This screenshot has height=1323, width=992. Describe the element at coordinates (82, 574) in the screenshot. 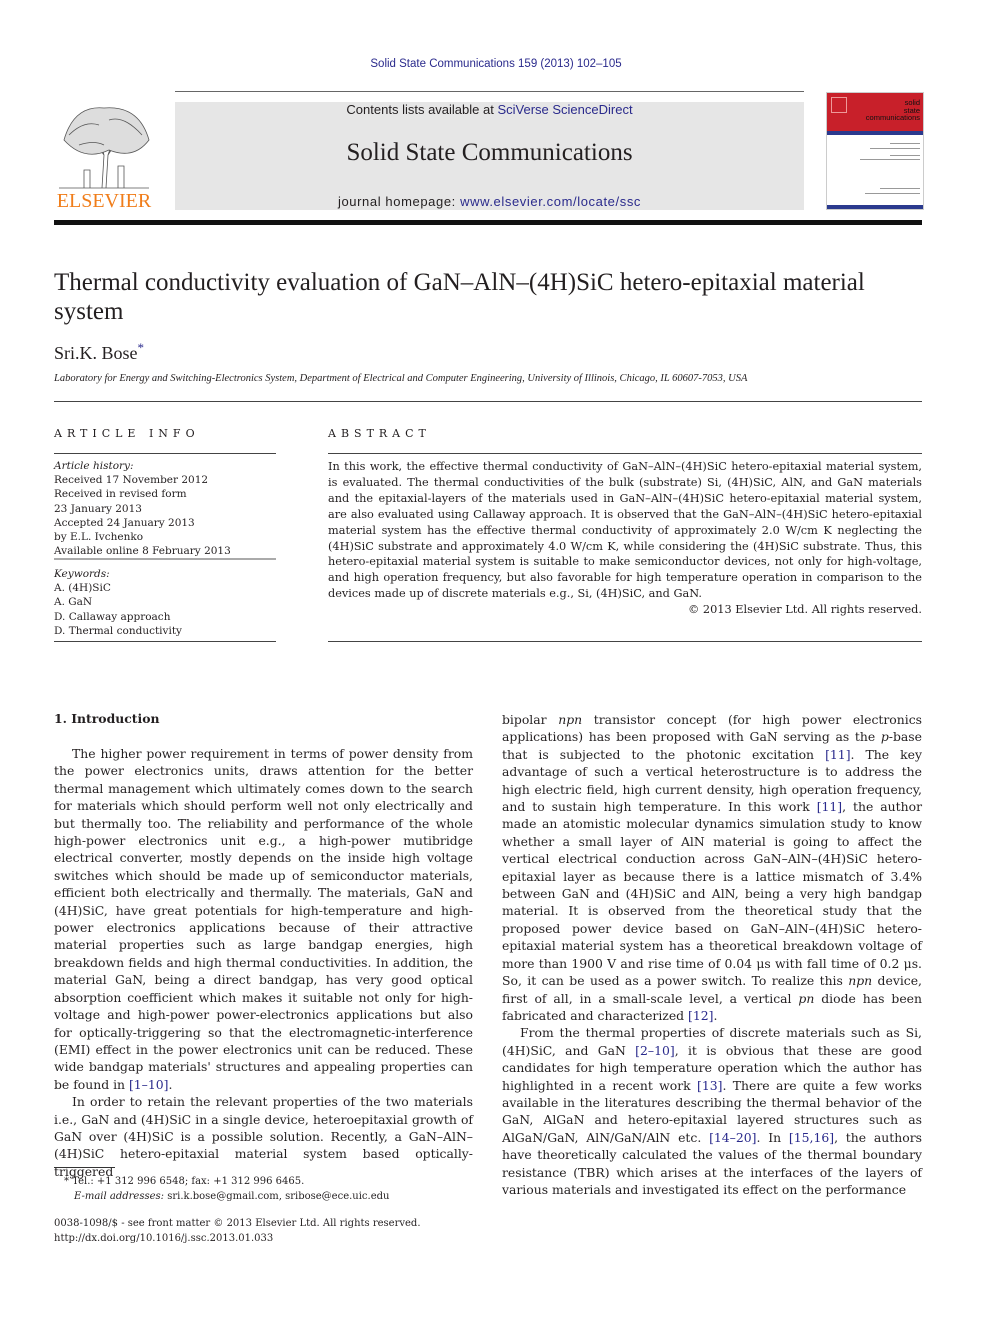

I see `keywords-label: Keywords:` at that location.